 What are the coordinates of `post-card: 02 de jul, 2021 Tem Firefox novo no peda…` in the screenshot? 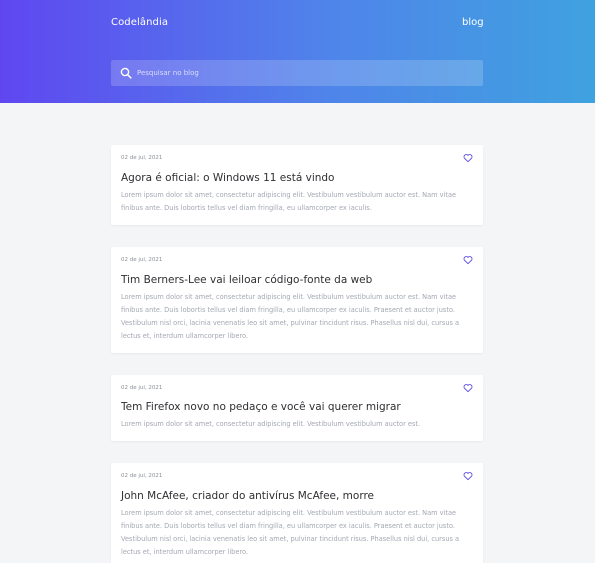 It's located at (297, 408).